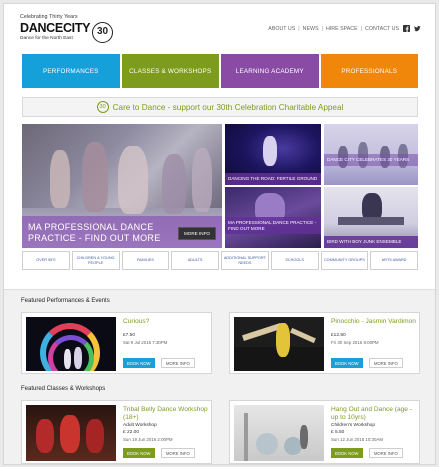  What do you see at coordinates (355, 342) in the screenshot?
I see `event-date: Fri 30 Sep 2016 8:00PM` at bounding box center [355, 342].